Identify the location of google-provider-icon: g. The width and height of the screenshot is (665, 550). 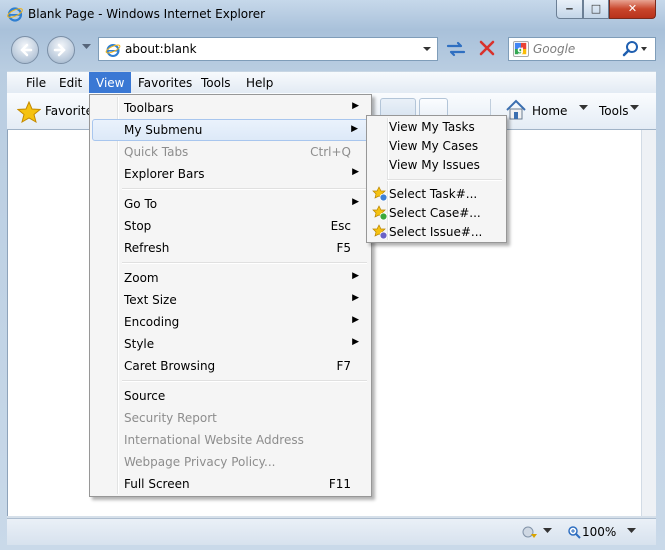
(521, 49).